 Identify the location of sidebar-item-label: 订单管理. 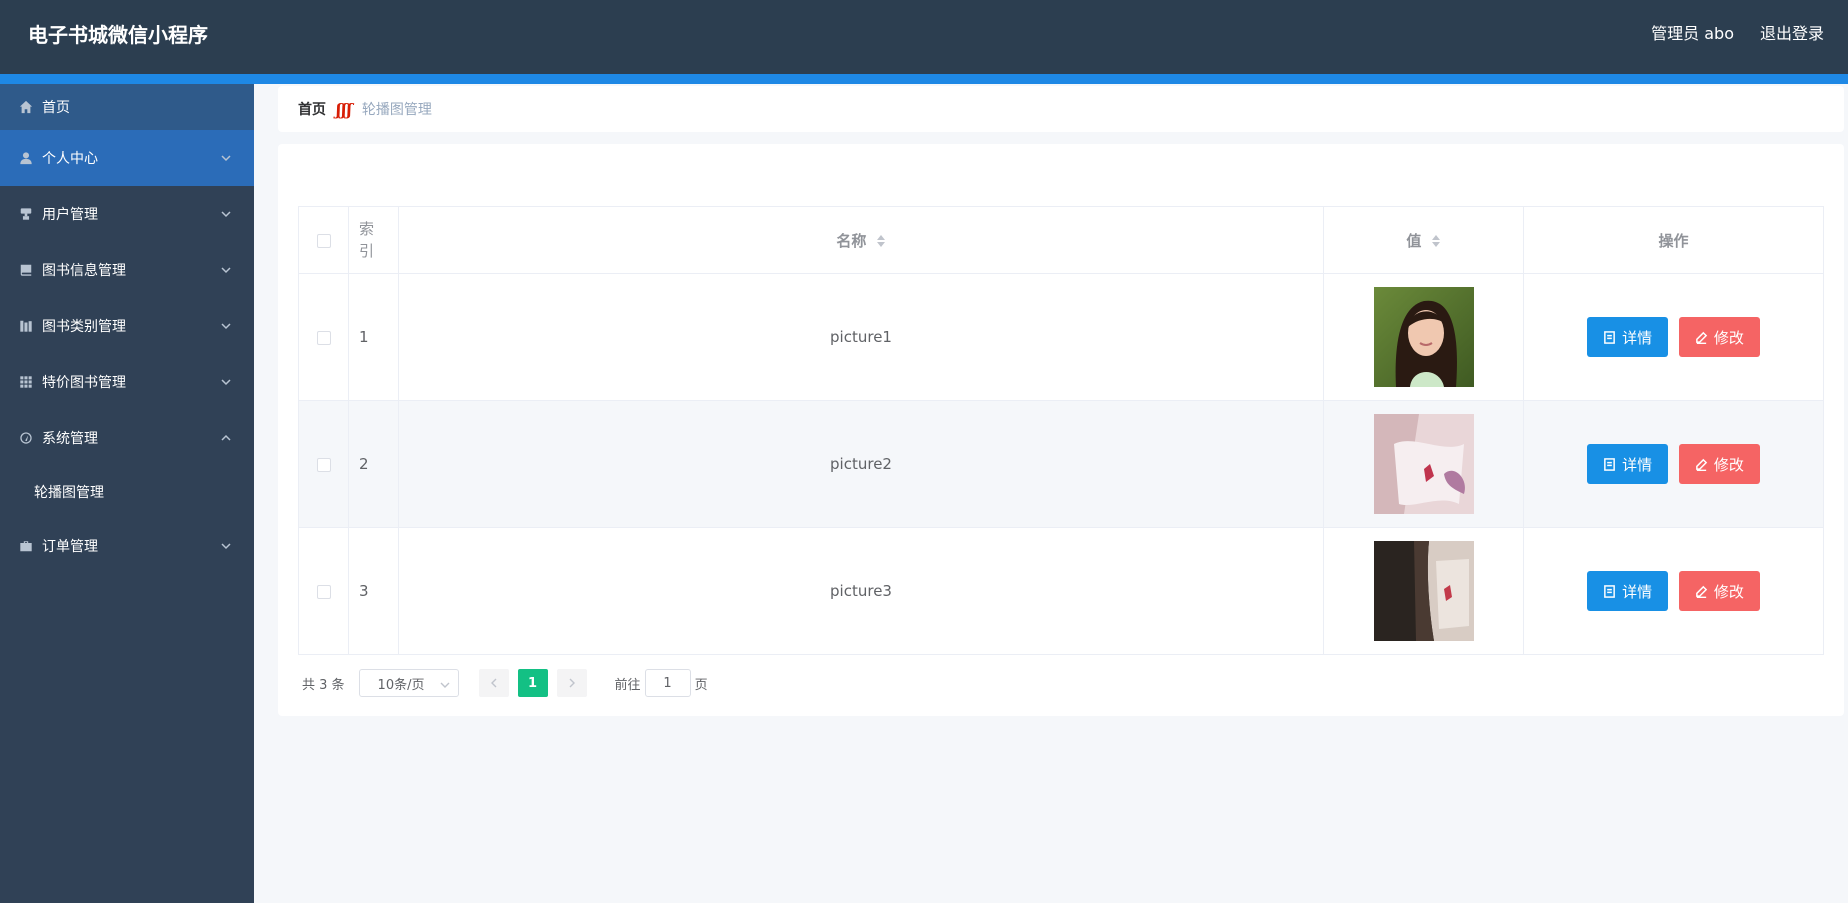
(70, 547).